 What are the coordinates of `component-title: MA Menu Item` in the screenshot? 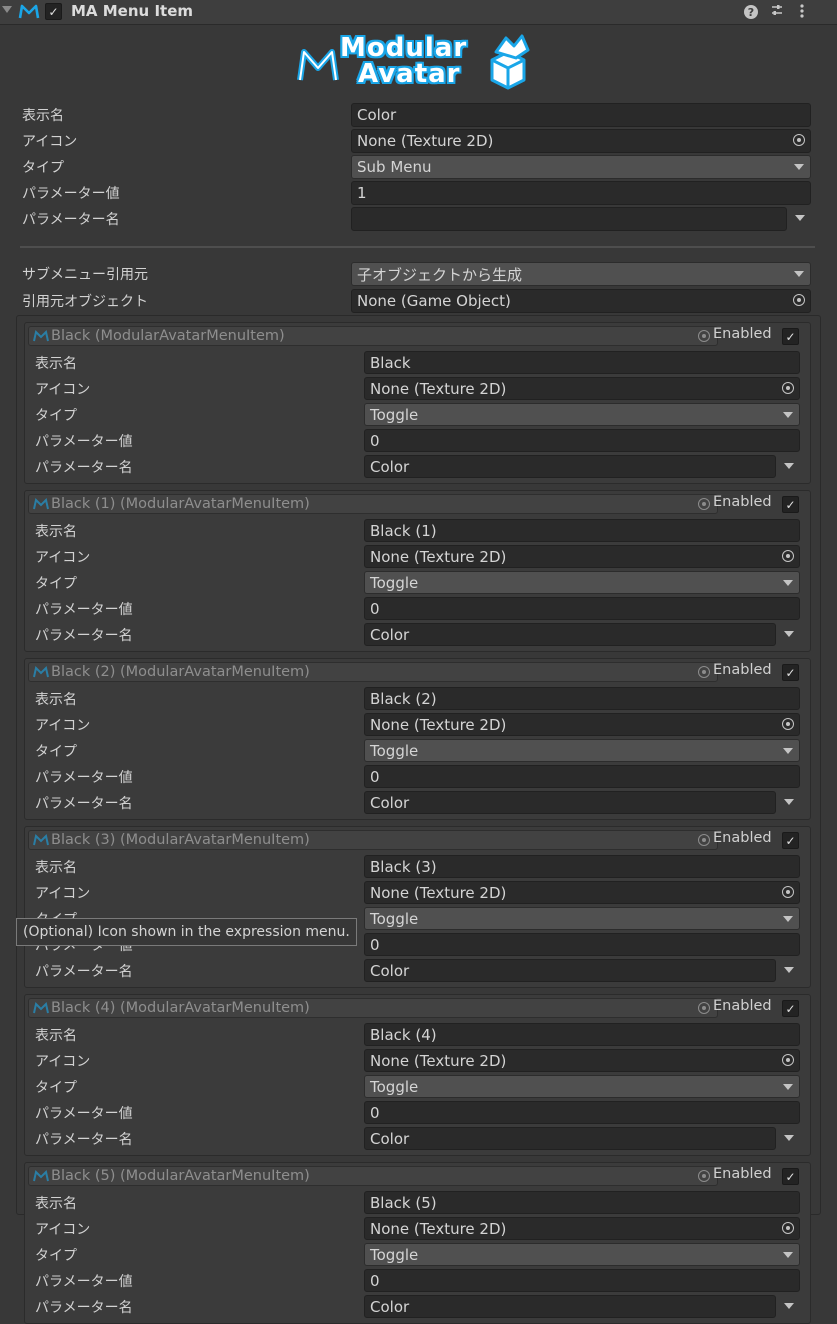 It's located at (132, 11).